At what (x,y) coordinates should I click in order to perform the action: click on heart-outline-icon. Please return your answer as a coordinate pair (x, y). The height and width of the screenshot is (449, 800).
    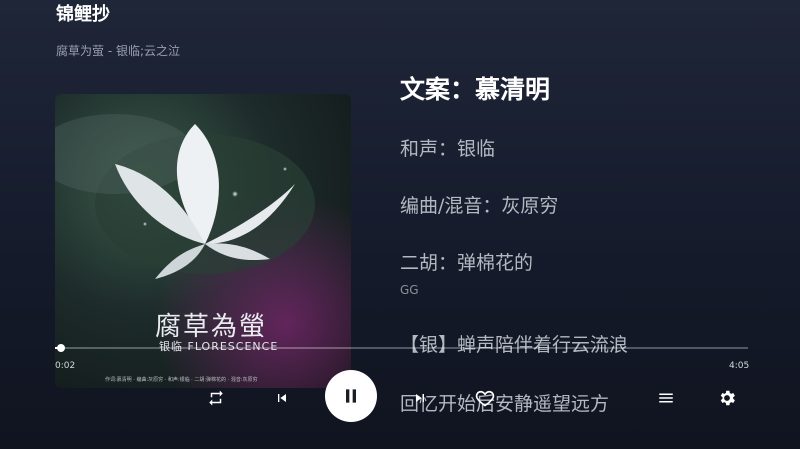
    Looking at the image, I should click on (485, 398).